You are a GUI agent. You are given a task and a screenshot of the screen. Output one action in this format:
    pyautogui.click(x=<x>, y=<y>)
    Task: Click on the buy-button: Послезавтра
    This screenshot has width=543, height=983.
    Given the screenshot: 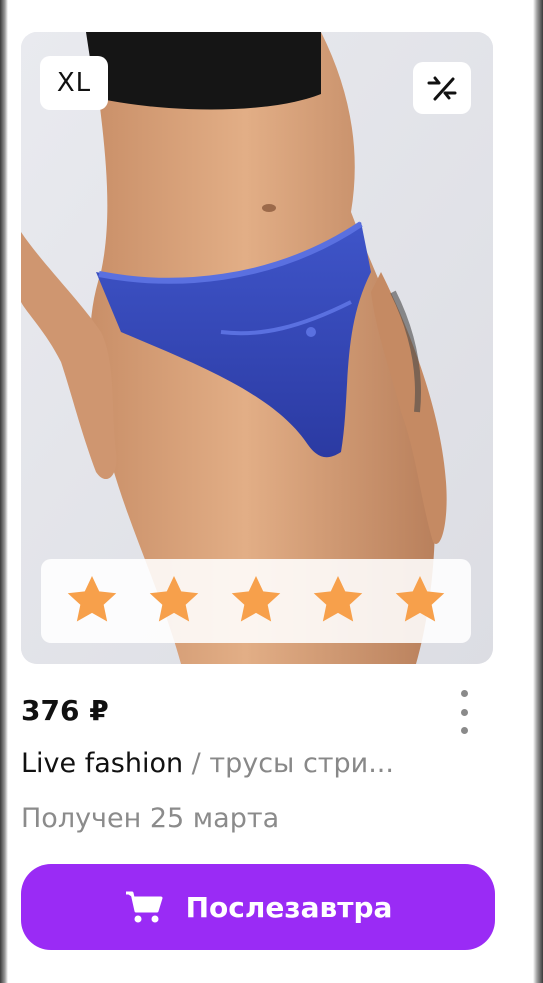 What is the action you would take?
    pyautogui.click(x=258, y=907)
    